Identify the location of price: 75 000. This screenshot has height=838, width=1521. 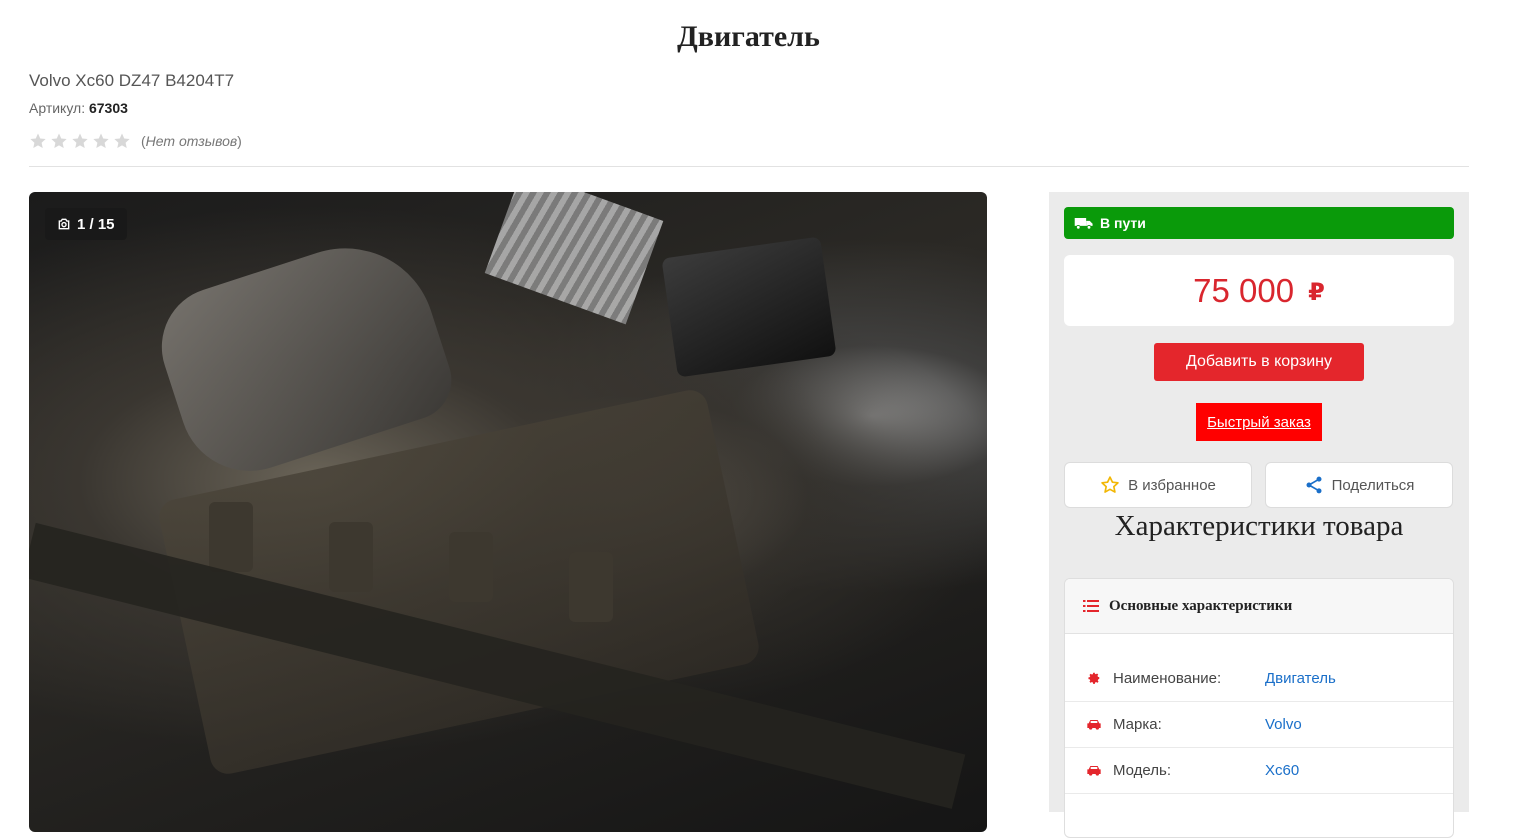
(1244, 290).